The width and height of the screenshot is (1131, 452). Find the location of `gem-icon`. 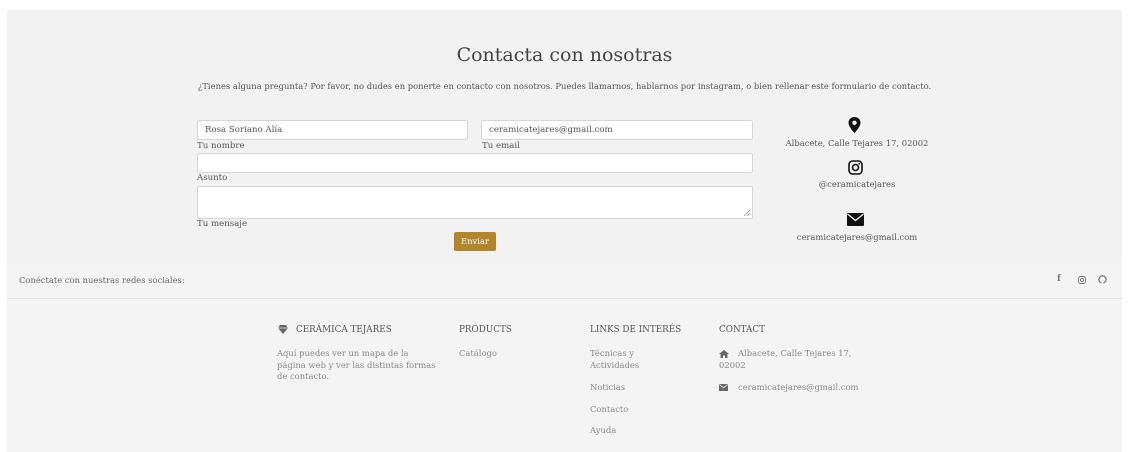

gem-icon is located at coordinates (283, 329).